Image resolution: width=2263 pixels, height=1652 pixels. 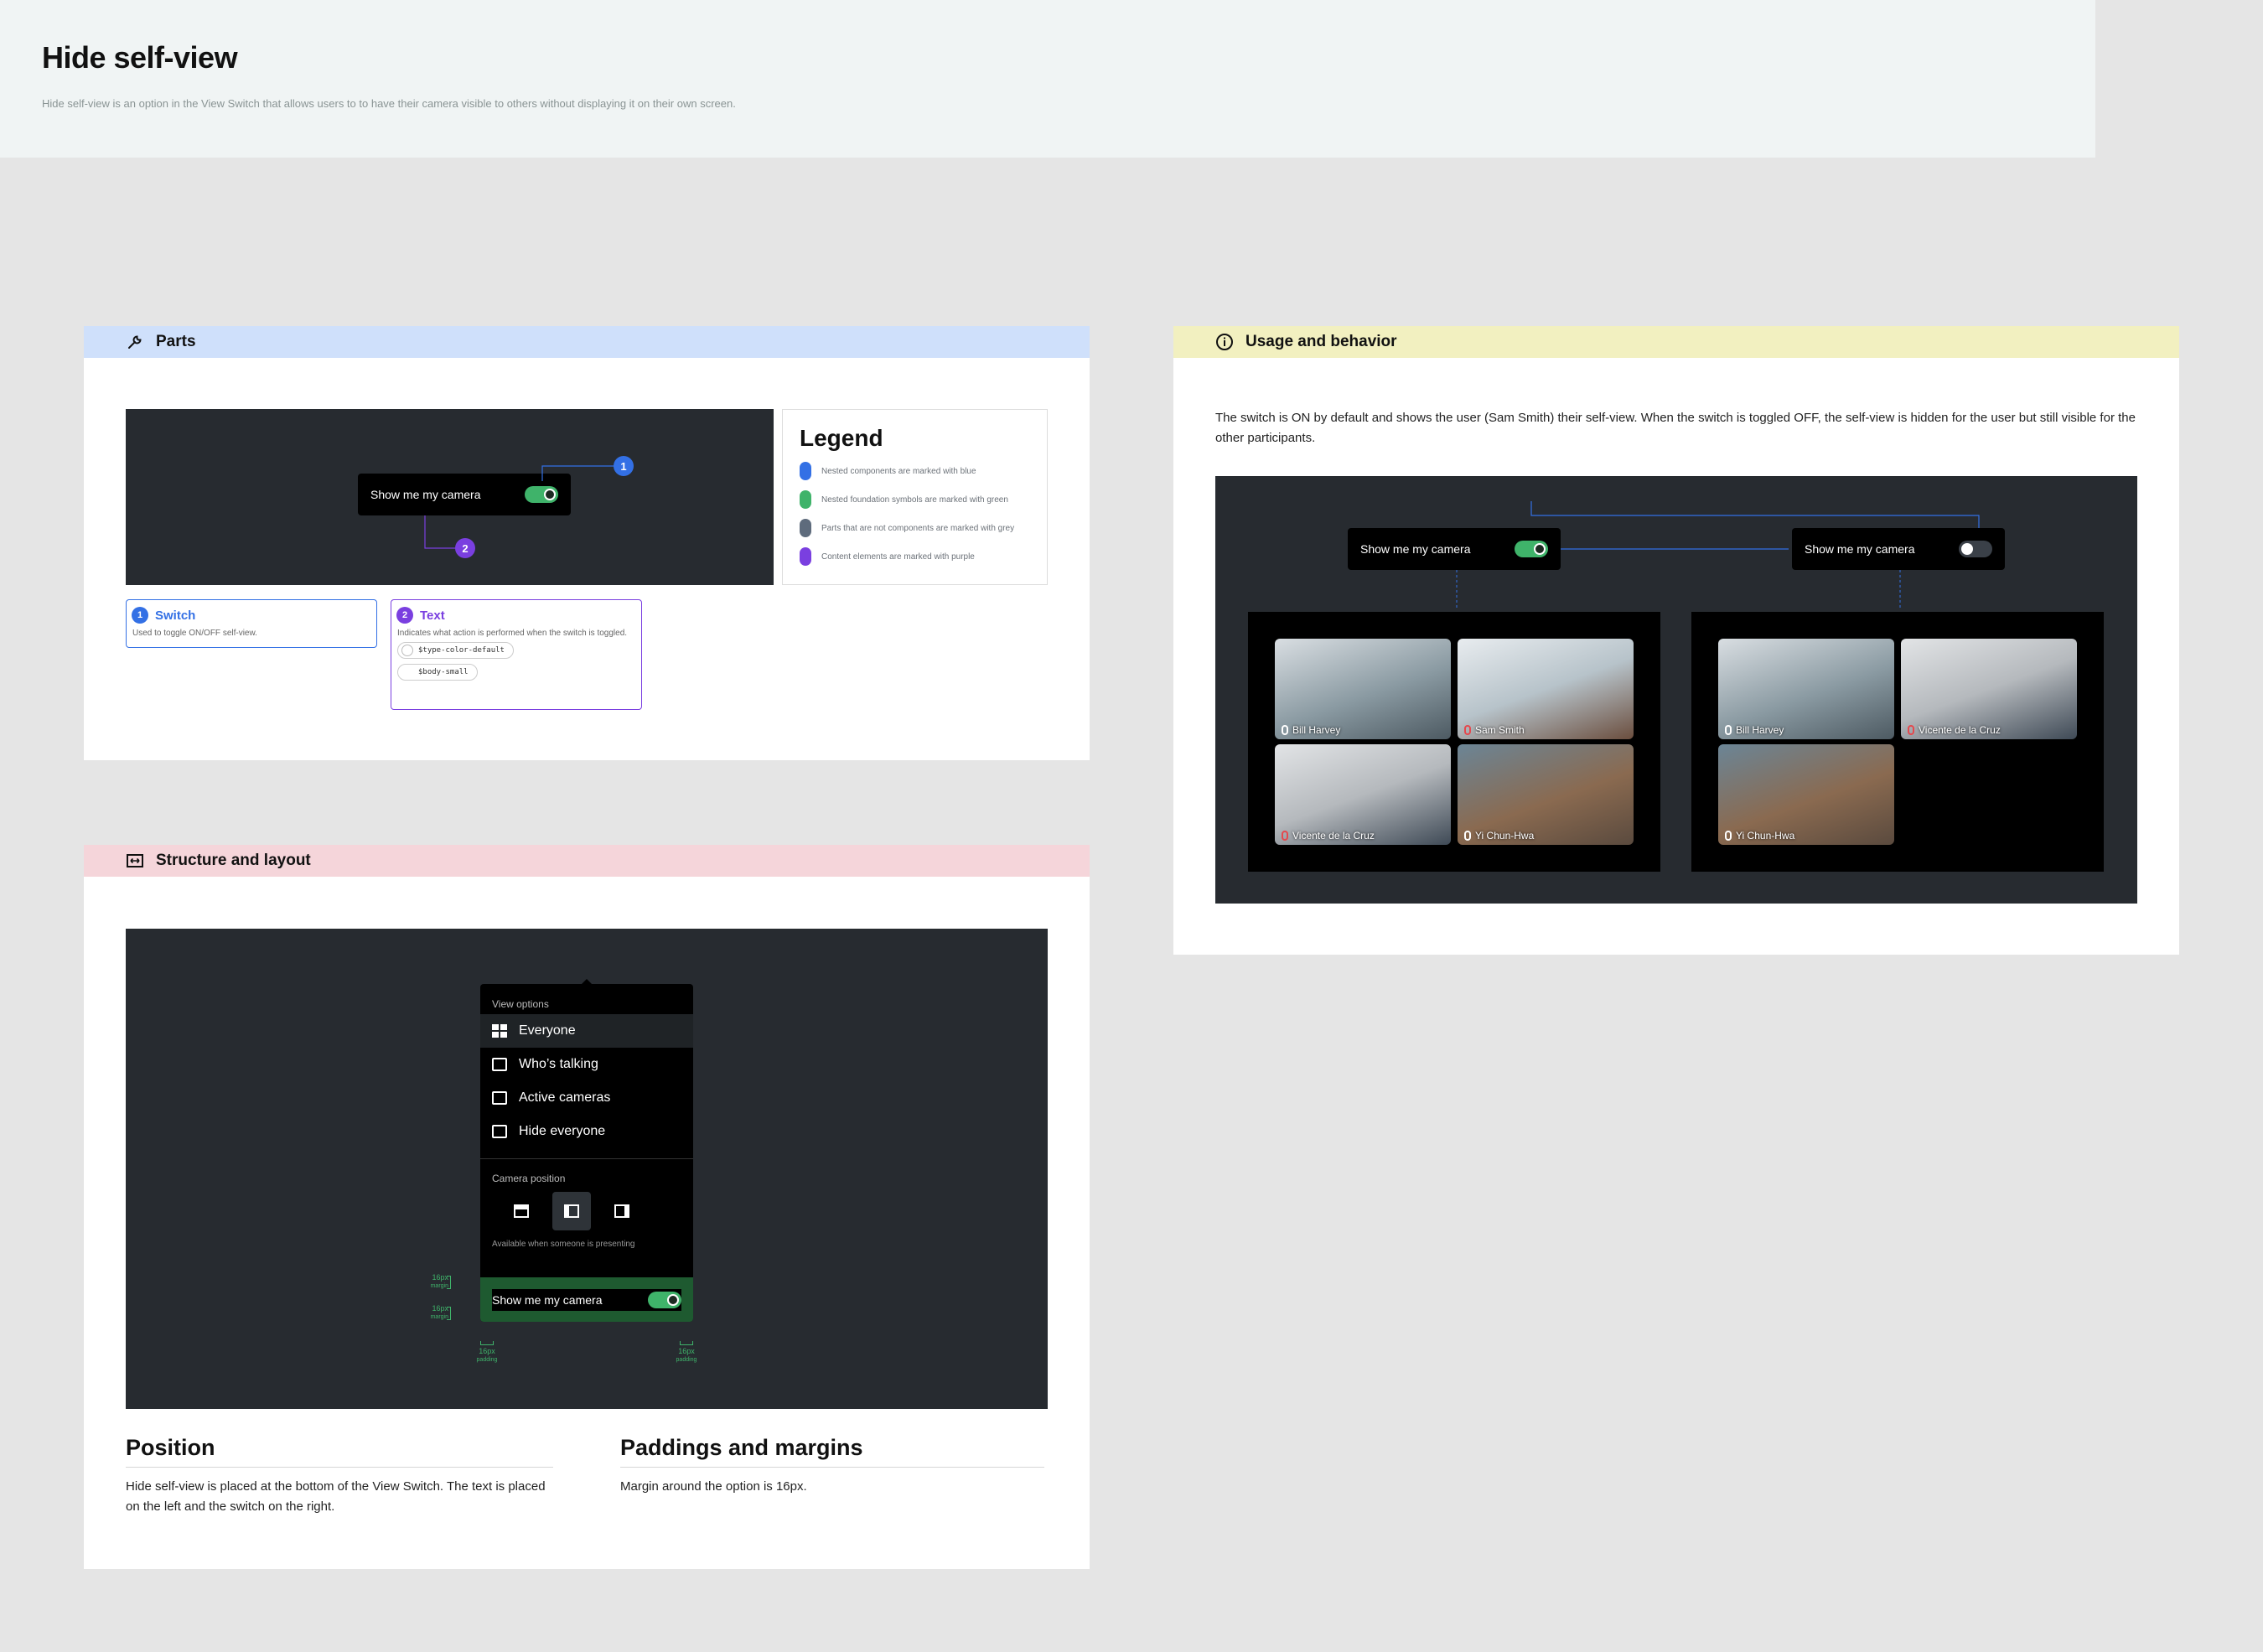 I want to click on position-title: Position, so click(x=171, y=1447).